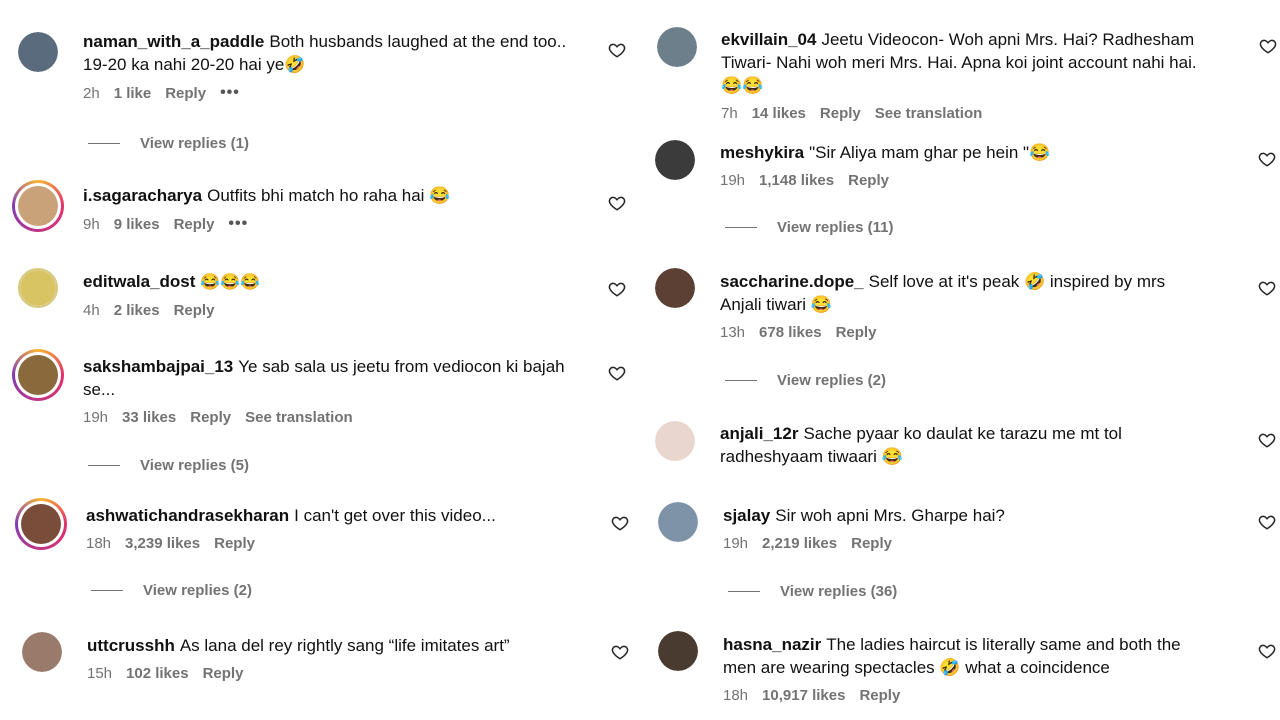 The image size is (1280, 720). What do you see at coordinates (91, 224) in the screenshot?
I see `comment-time: 9h` at bounding box center [91, 224].